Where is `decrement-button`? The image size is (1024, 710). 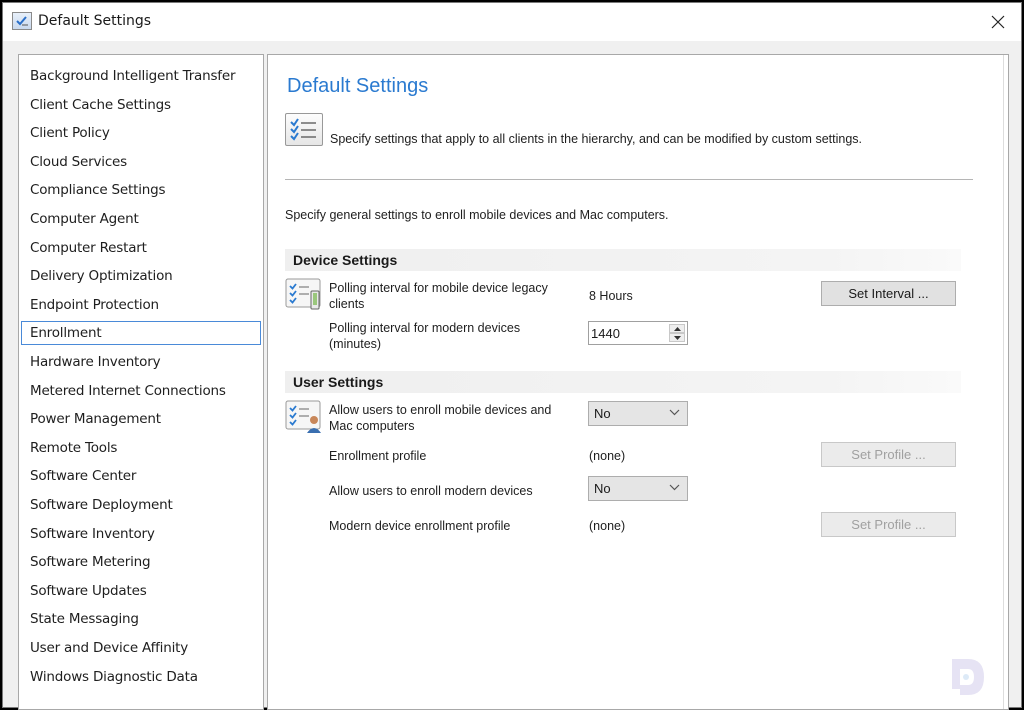
decrement-button is located at coordinates (677, 337).